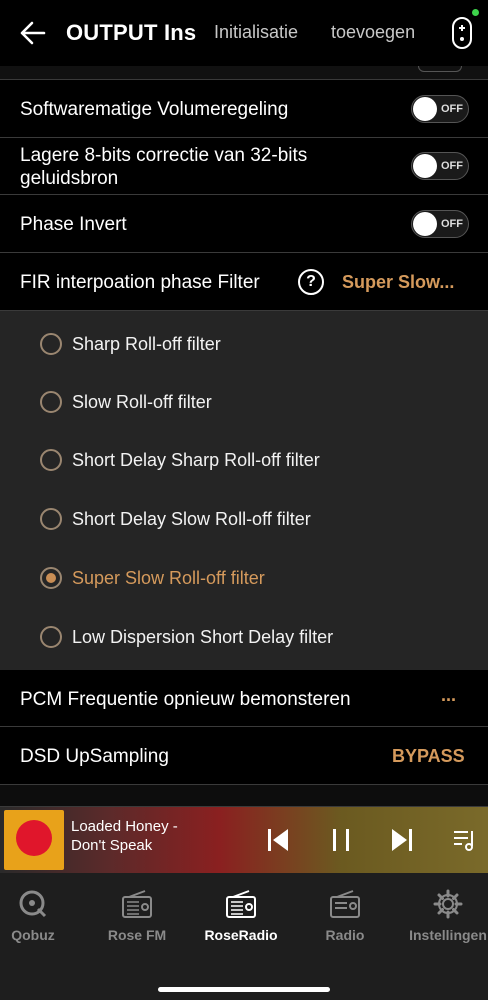  I want to click on nav-item-roseradio: RoseRadio, so click(241, 916).